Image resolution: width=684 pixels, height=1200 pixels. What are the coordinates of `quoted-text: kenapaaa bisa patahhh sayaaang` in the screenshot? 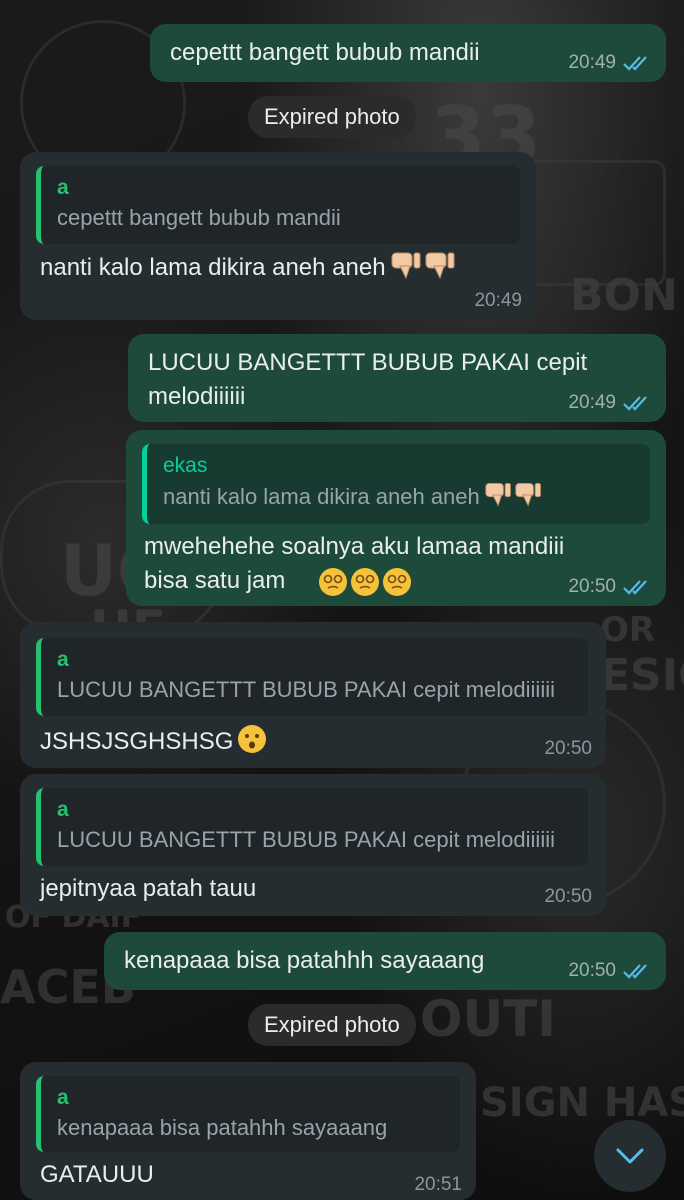 It's located at (222, 1127).